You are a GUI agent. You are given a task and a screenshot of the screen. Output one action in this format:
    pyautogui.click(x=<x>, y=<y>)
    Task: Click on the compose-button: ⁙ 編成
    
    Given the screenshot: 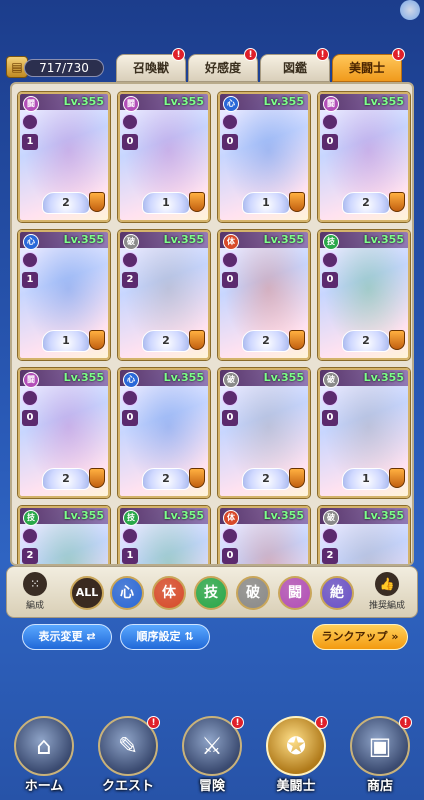 What is the action you would take?
    pyautogui.click(x=35, y=592)
    